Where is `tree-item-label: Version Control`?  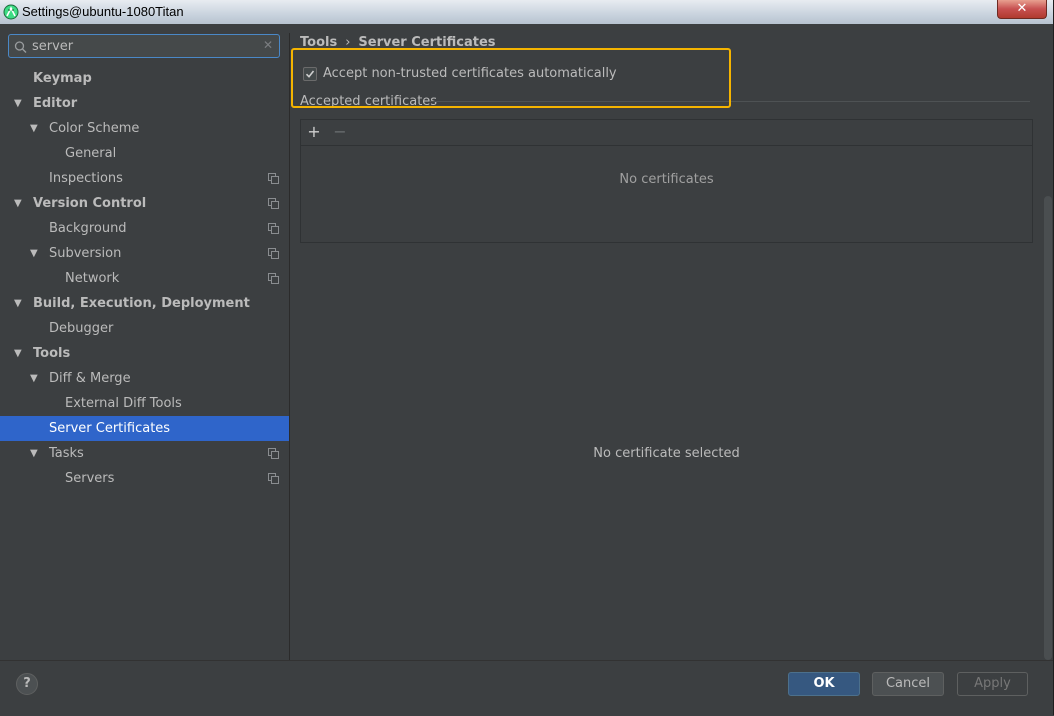 tree-item-label: Version Control is located at coordinates (90, 203).